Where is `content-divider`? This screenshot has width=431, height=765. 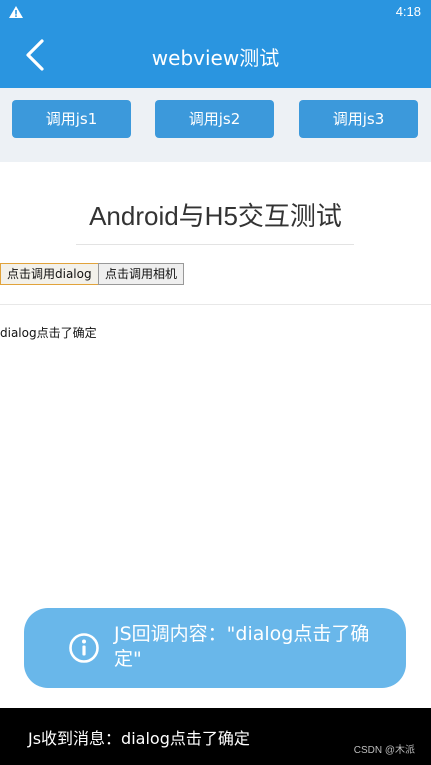
content-divider is located at coordinates (215, 304).